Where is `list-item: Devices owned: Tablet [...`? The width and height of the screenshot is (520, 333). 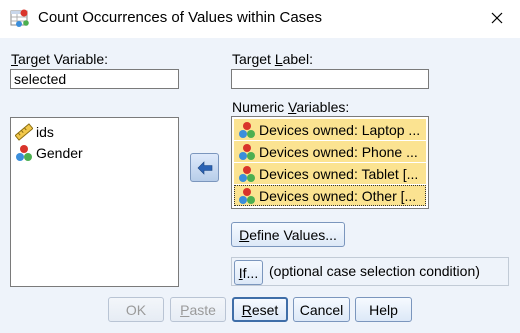
list-item: Devices owned: Tablet [... is located at coordinates (330, 173).